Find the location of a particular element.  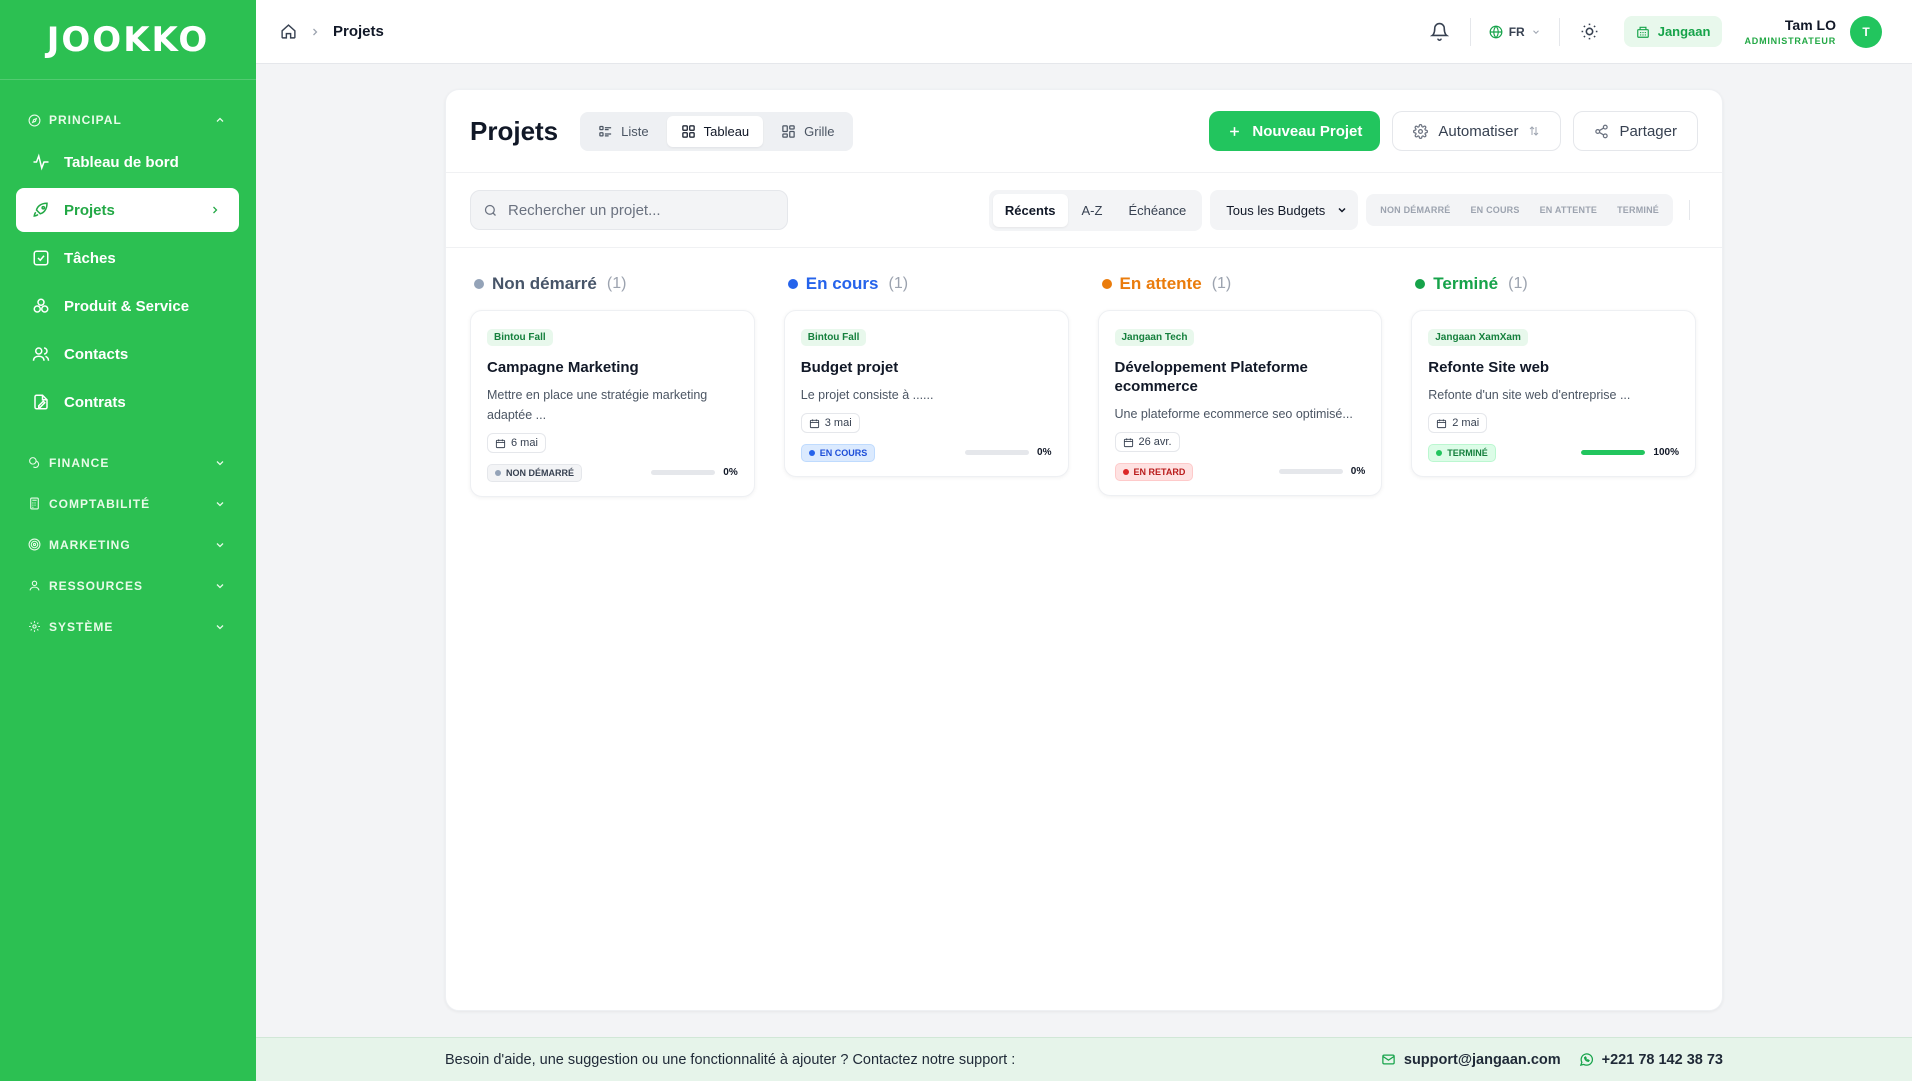

due-date-chip: 26 avr. is located at coordinates (1147, 442).